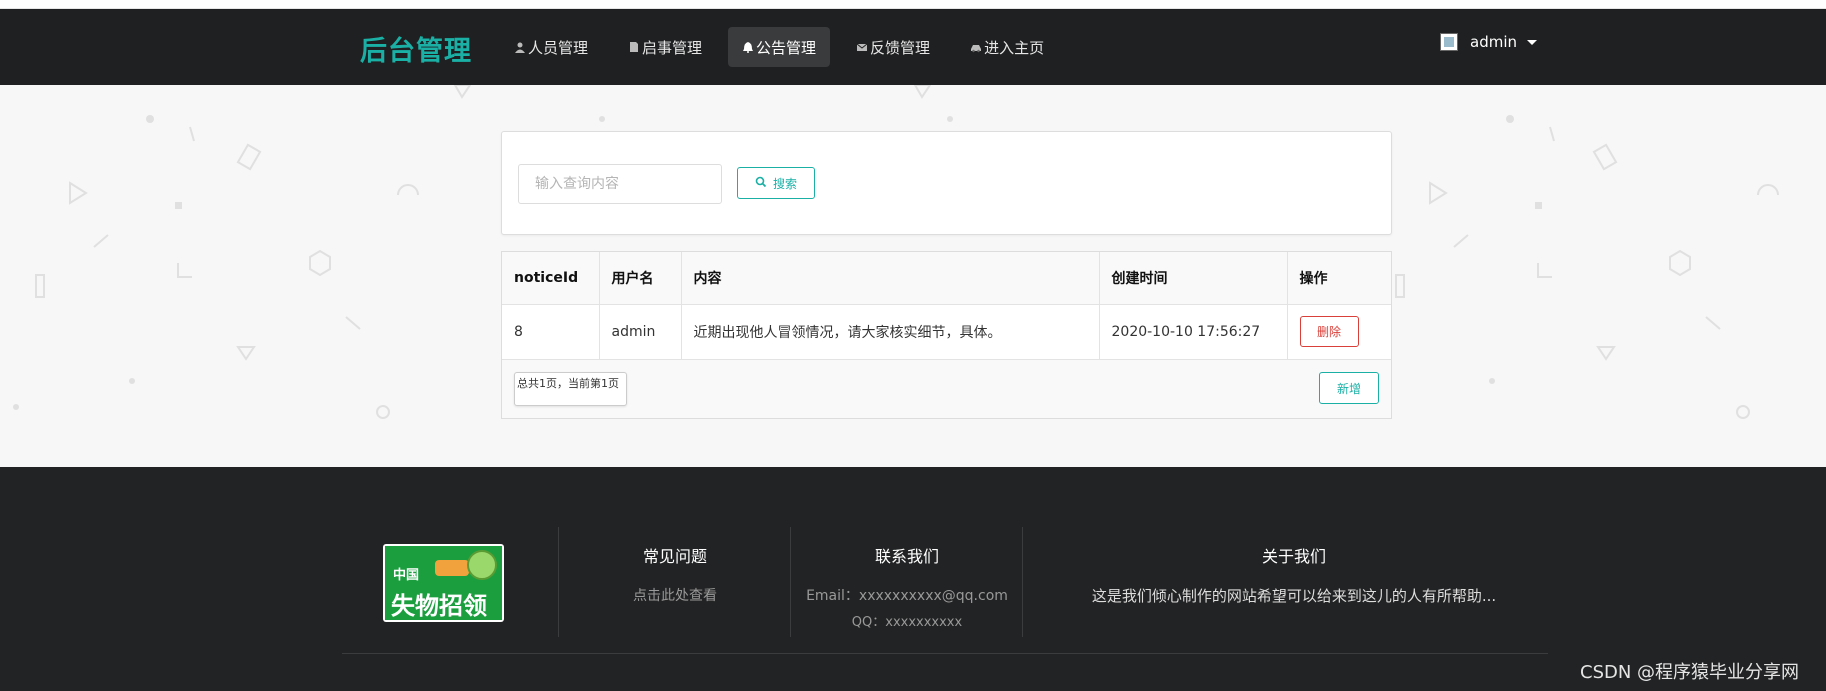 The height and width of the screenshot is (691, 1826). I want to click on cell-action: 删除, so click(1339, 331).